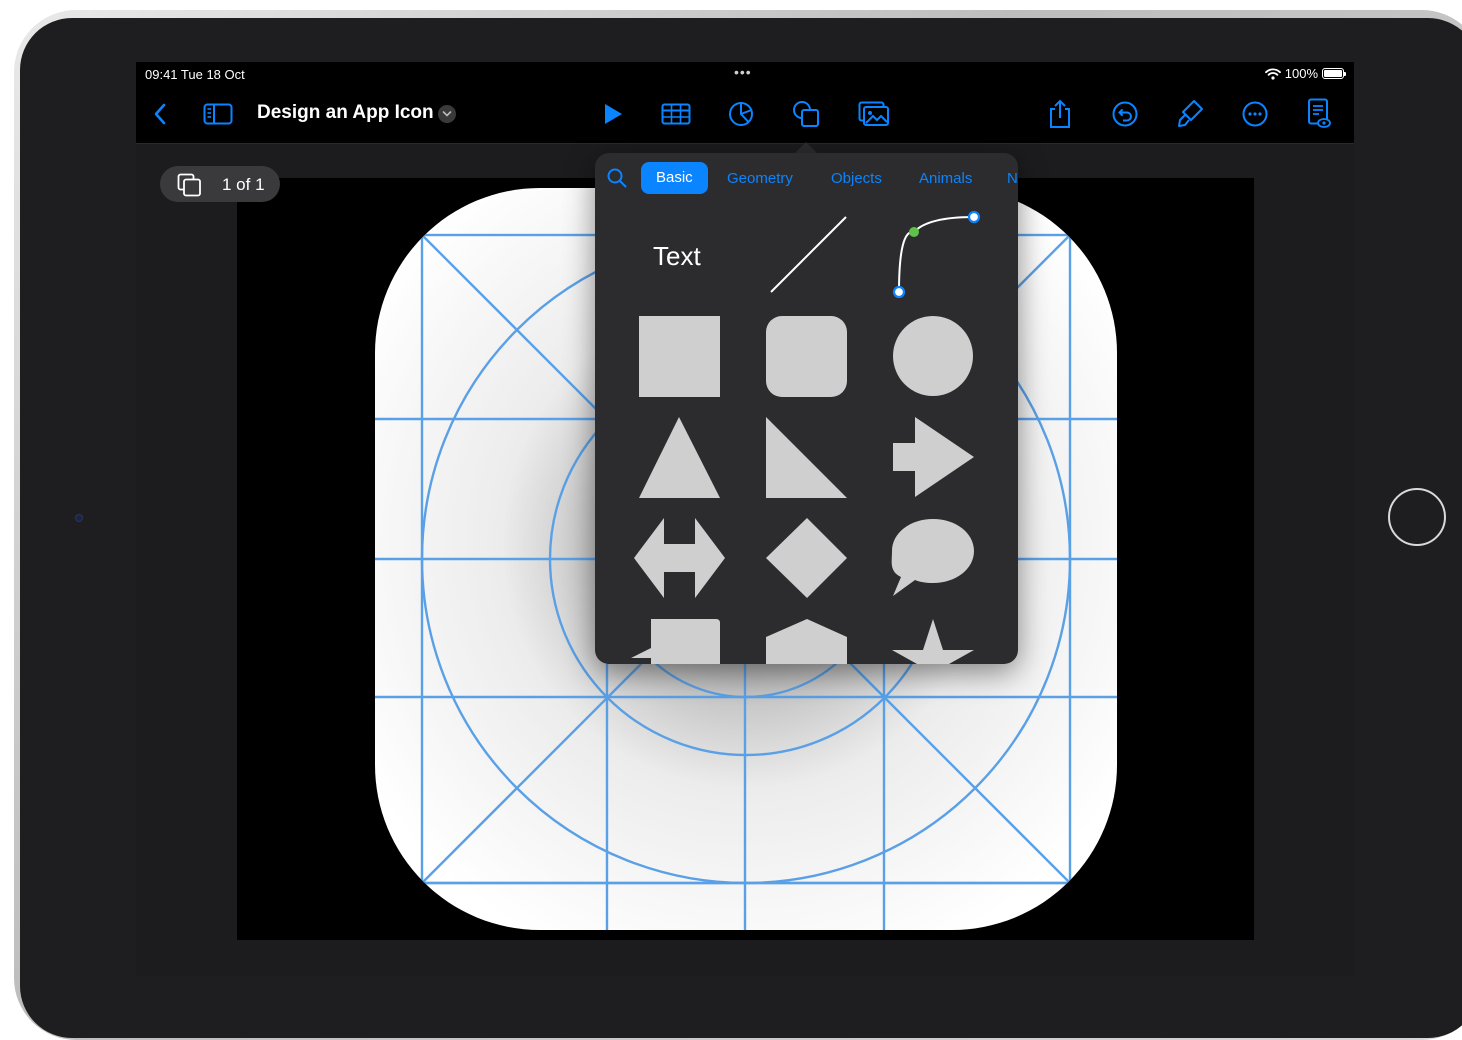 The height and width of the screenshot is (1040, 1462). I want to click on more-icon, so click(1255, 114).